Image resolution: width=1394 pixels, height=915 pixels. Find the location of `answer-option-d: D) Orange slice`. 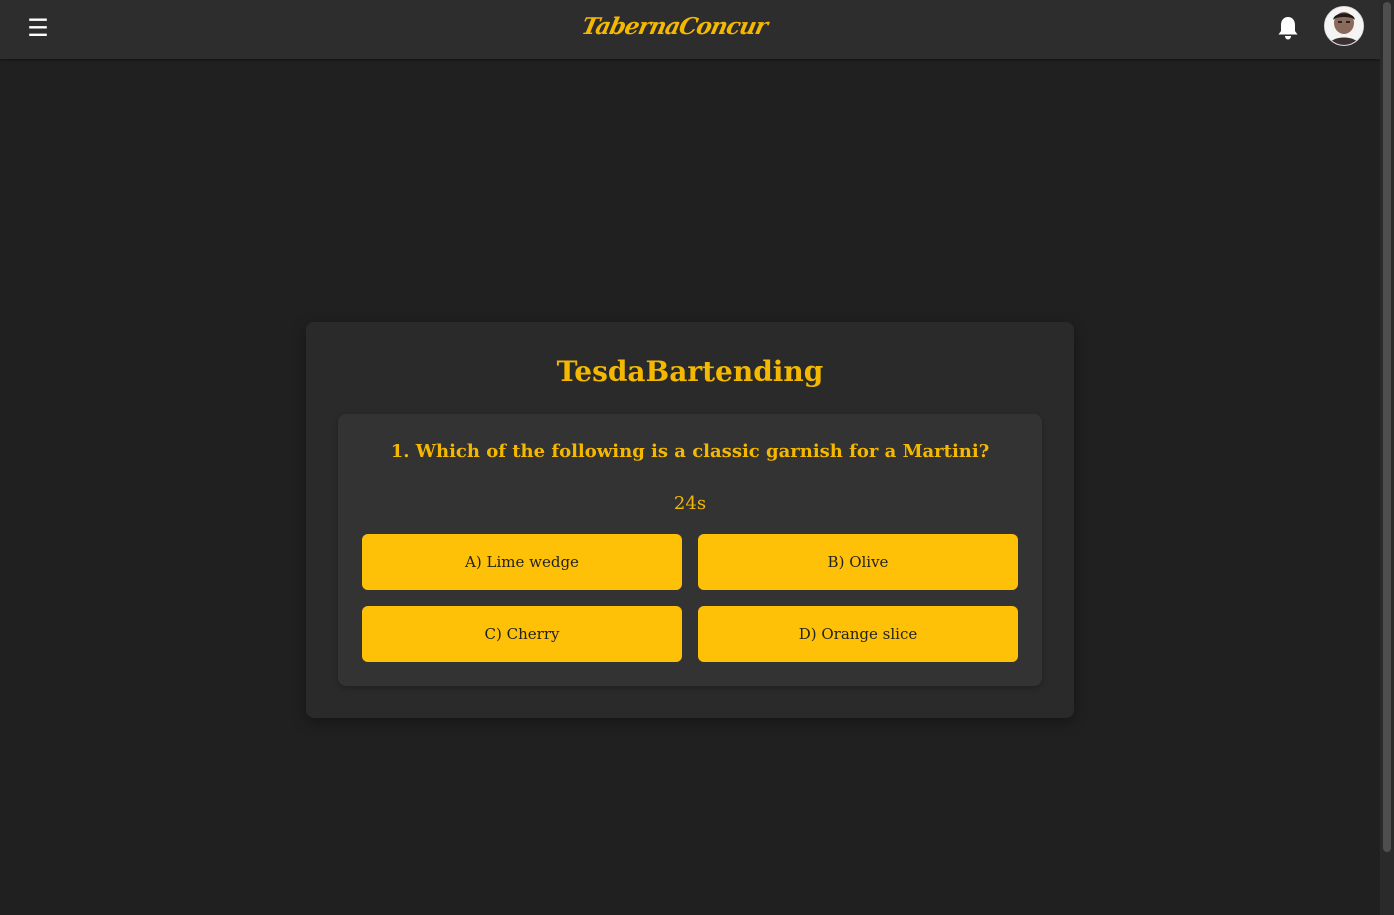

answer-option-d: D) Orange slice is located at coordinates (858, 634).